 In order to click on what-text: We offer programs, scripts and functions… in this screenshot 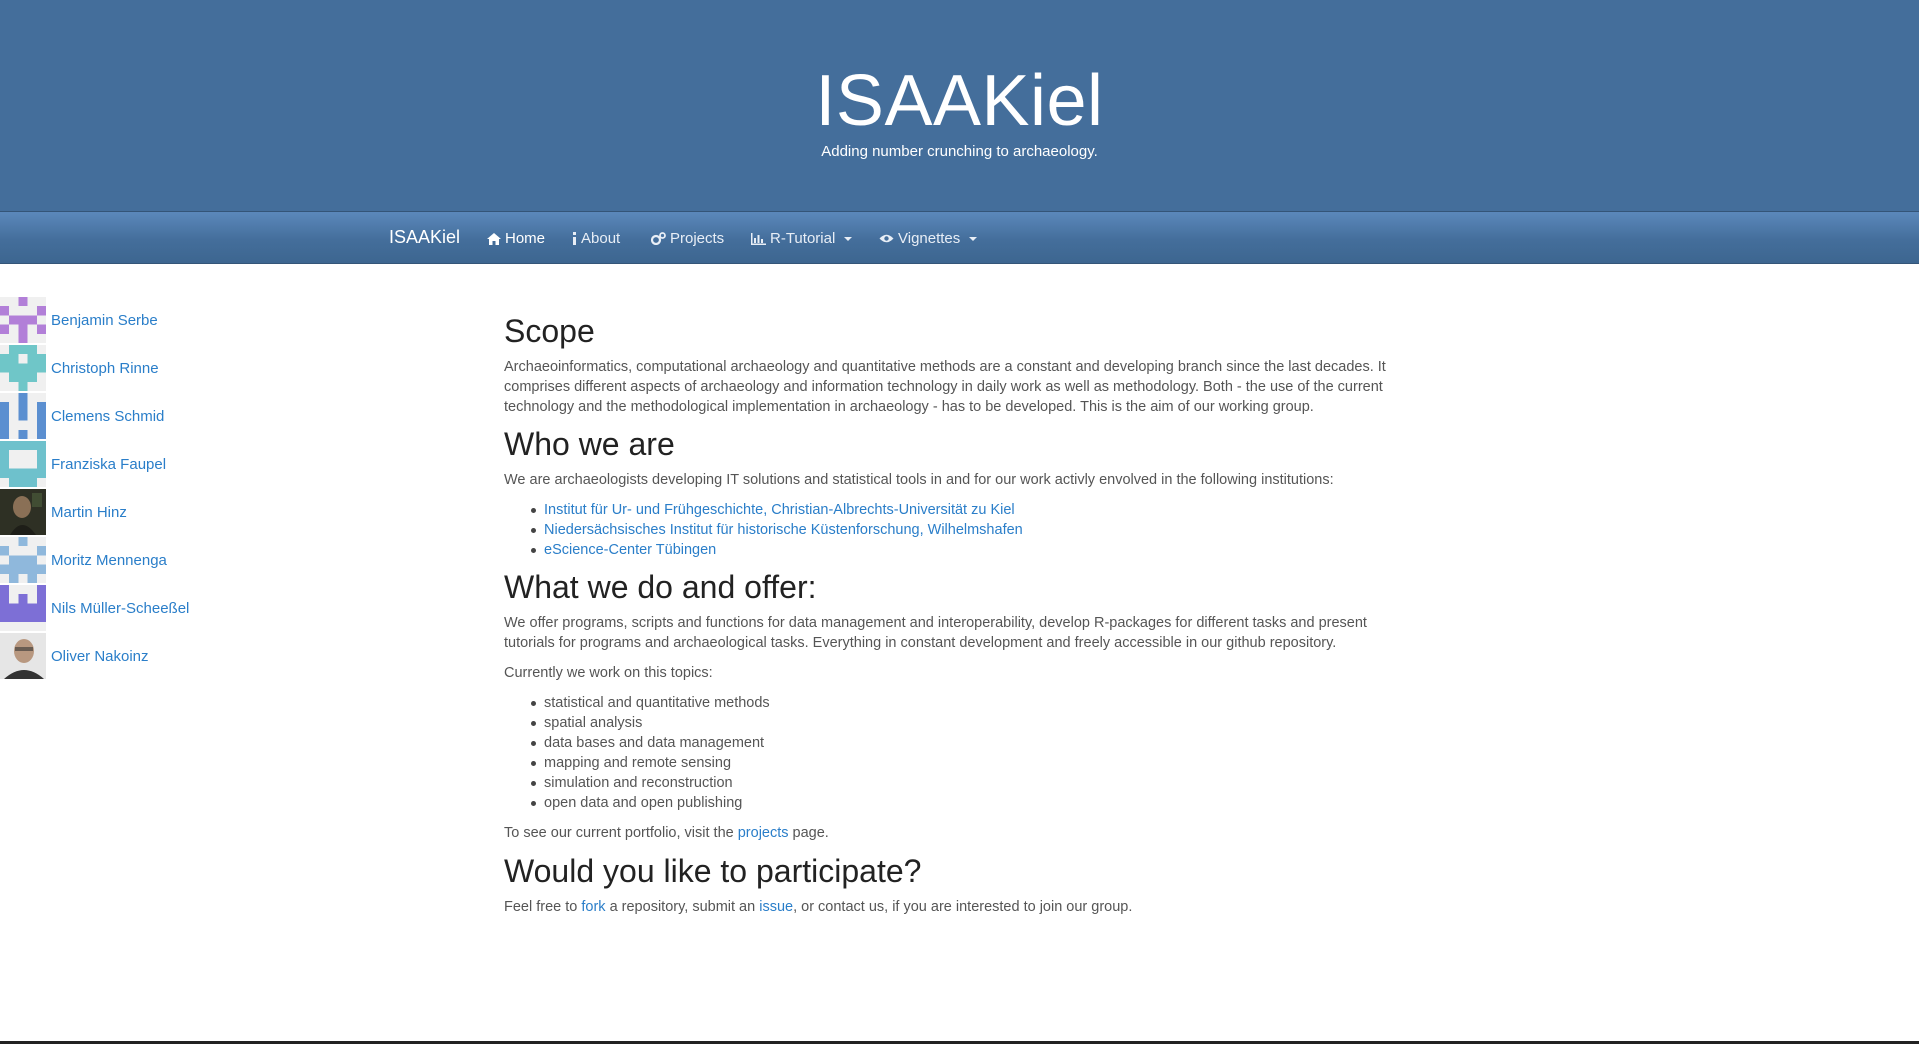, I will do `click(935, 633)`.